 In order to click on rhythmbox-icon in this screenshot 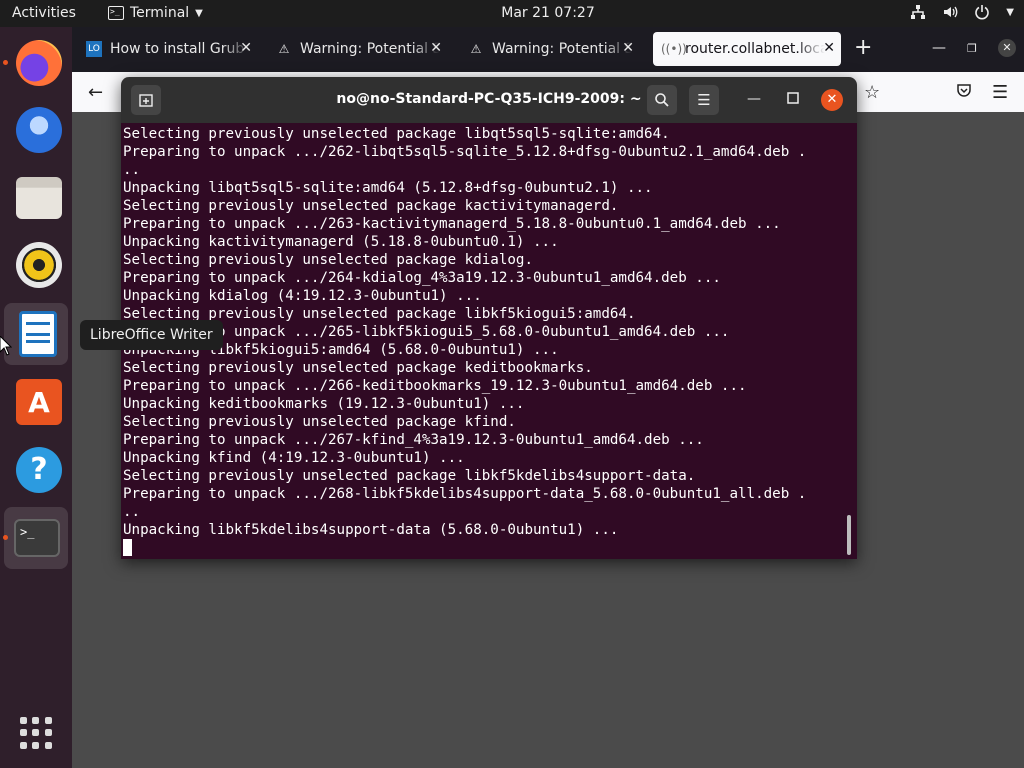, I will do `click(39, 265)`.